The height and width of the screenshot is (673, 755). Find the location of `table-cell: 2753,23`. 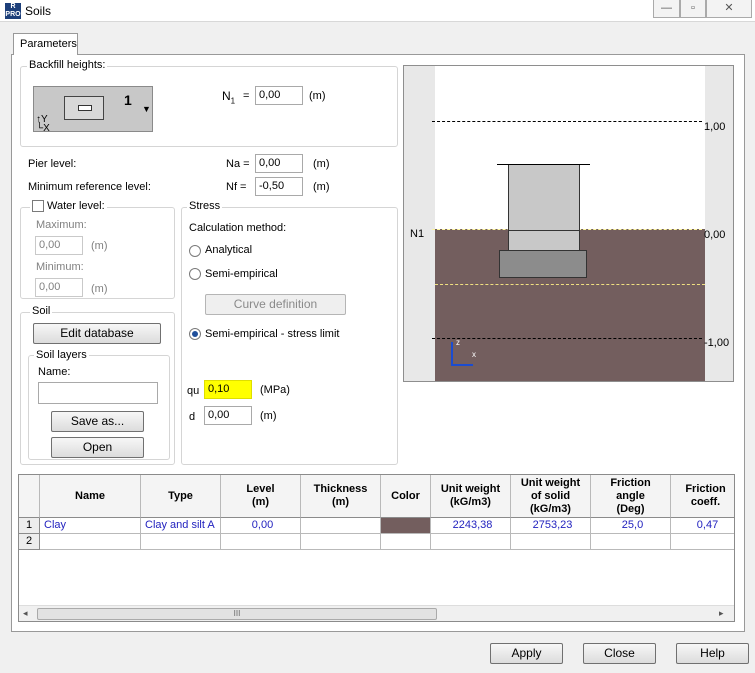

table-cell: 2753,23 is located at coordinates (551, 526).